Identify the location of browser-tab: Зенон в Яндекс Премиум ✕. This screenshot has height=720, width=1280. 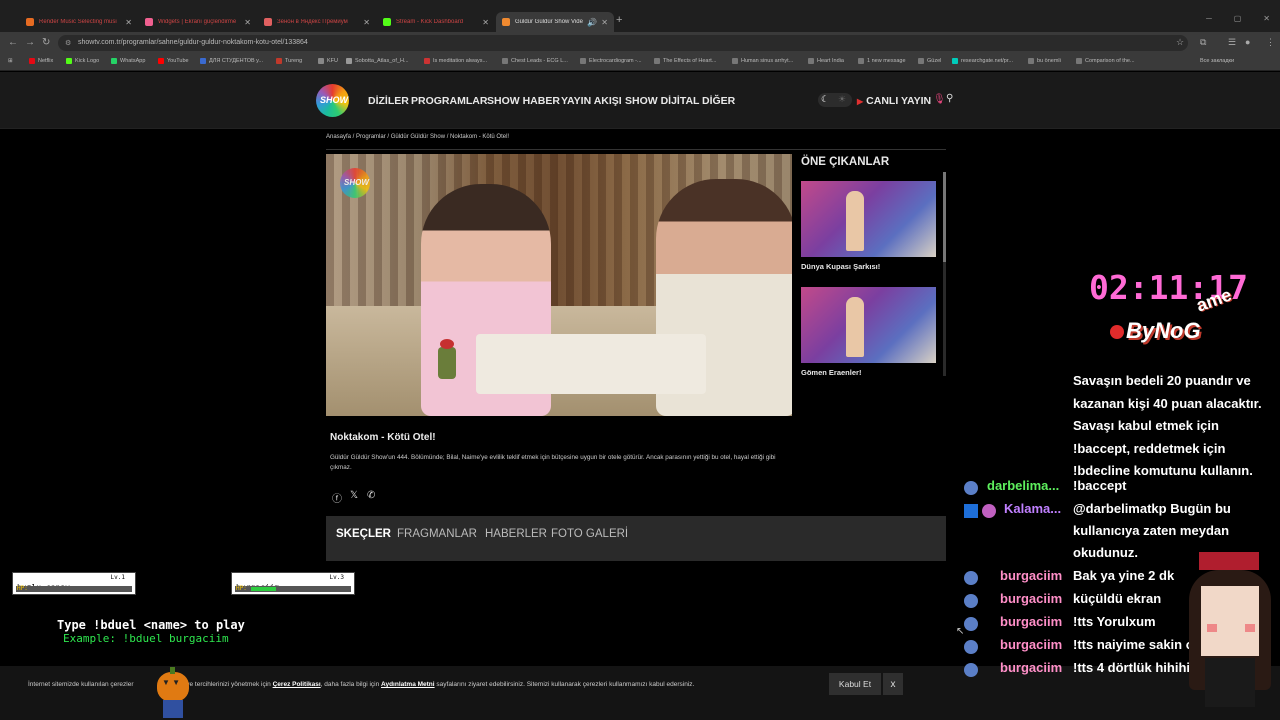
(317, 22).